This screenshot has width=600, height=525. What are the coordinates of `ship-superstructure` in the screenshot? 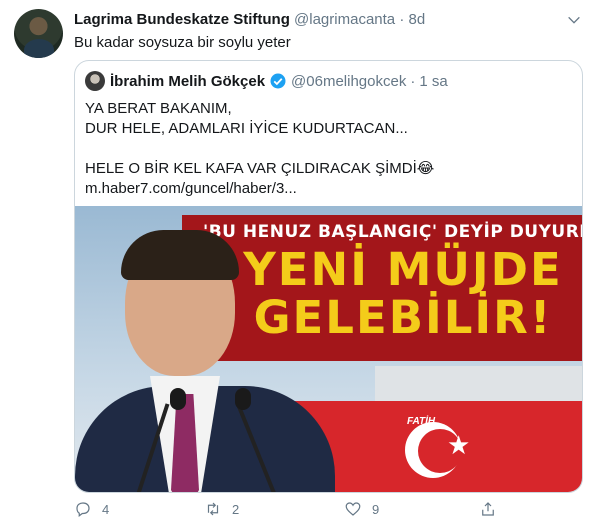 It's located at (478, 386).